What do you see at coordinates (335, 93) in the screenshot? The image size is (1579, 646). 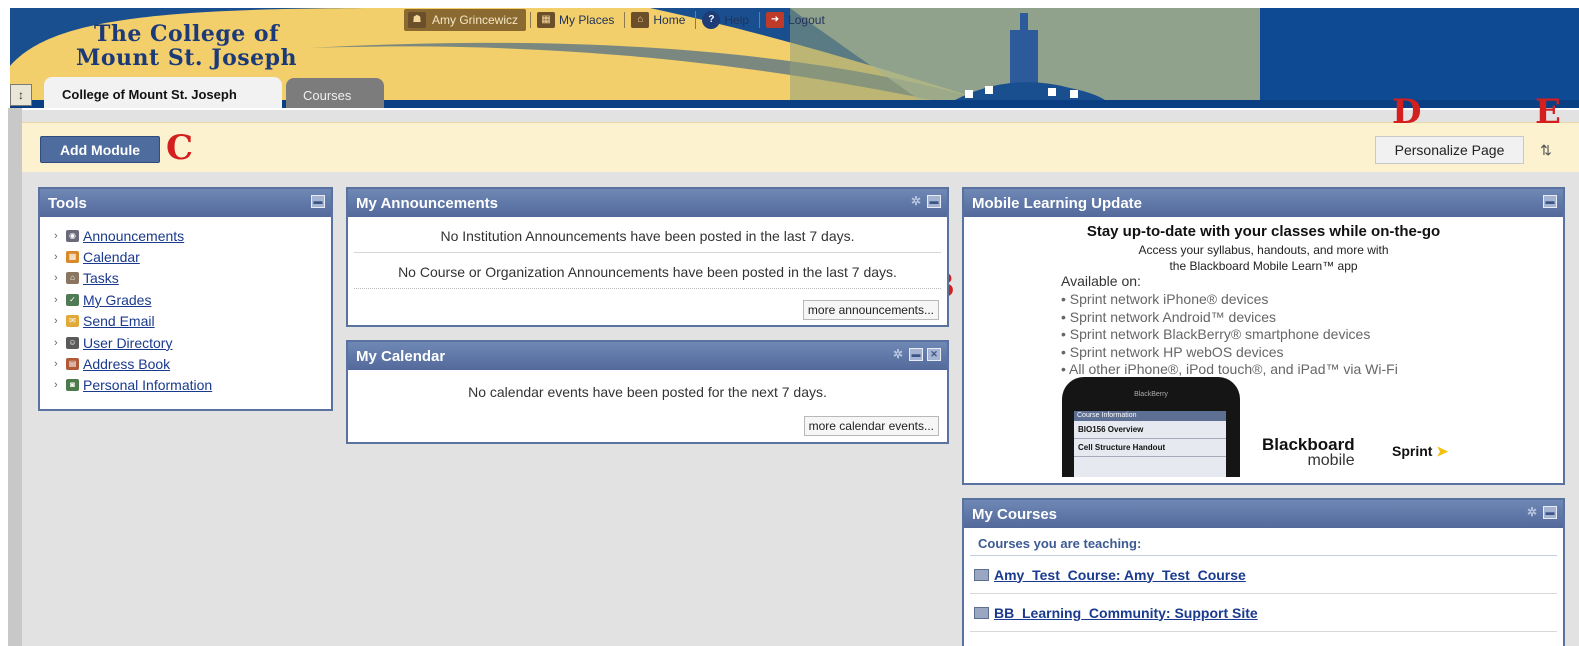 I see `tab-courses: Courses` at bounding box center [335, 93].